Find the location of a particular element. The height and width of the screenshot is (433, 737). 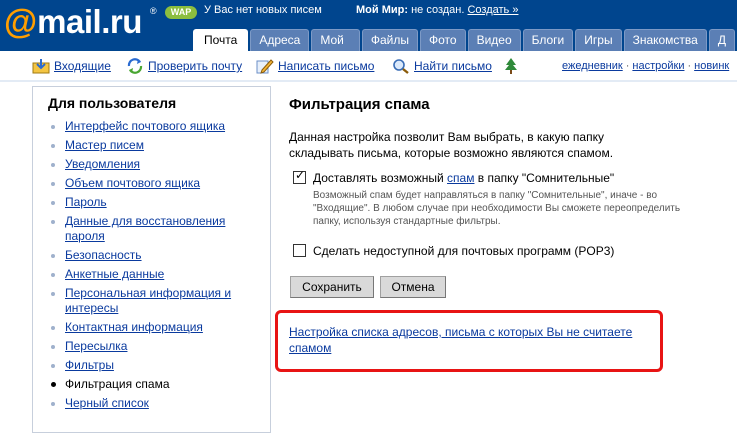

toolbar-divider is located at coordinates (368, 81).